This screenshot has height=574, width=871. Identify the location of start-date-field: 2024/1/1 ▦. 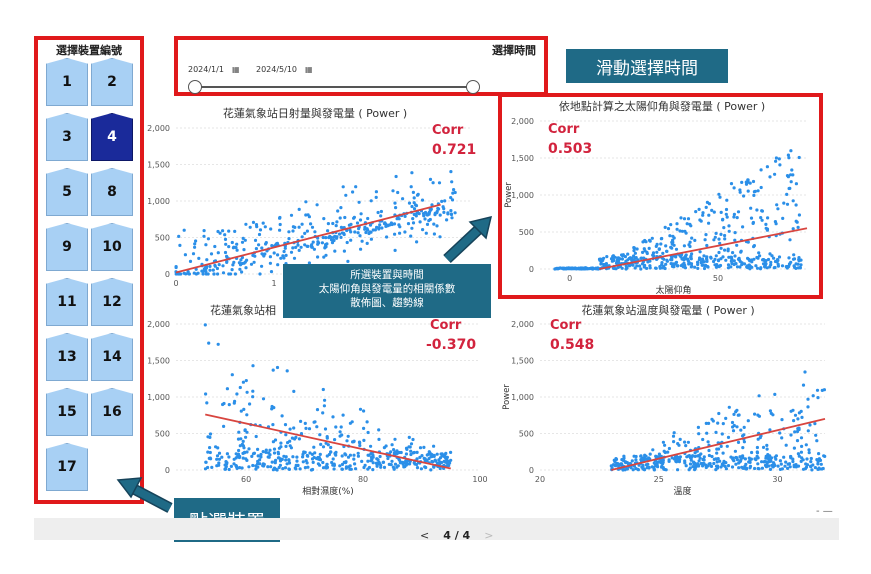
(214, 69).